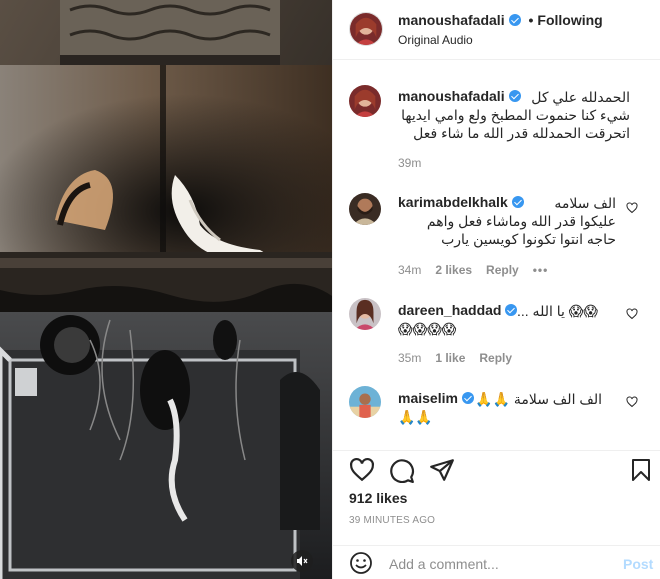 This screenshot has width=660, height=579. What do you see at coordinates (427, 329) in the screenshot?
I see `comment-line-2: 😱😱😱😱` at bounding box center [427, 329].